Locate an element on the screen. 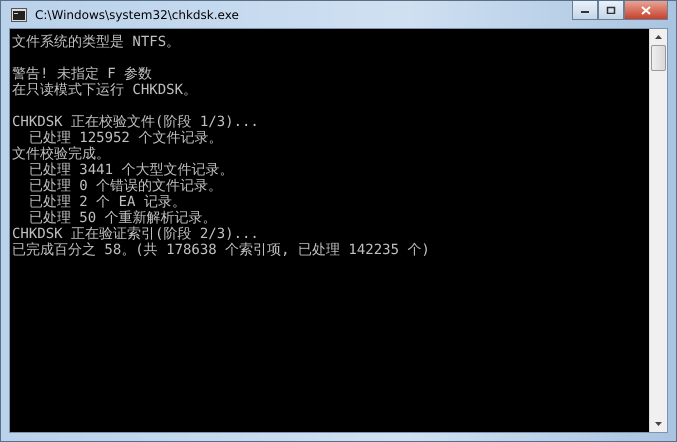  maximize-button is located at coordinates (611, 10).